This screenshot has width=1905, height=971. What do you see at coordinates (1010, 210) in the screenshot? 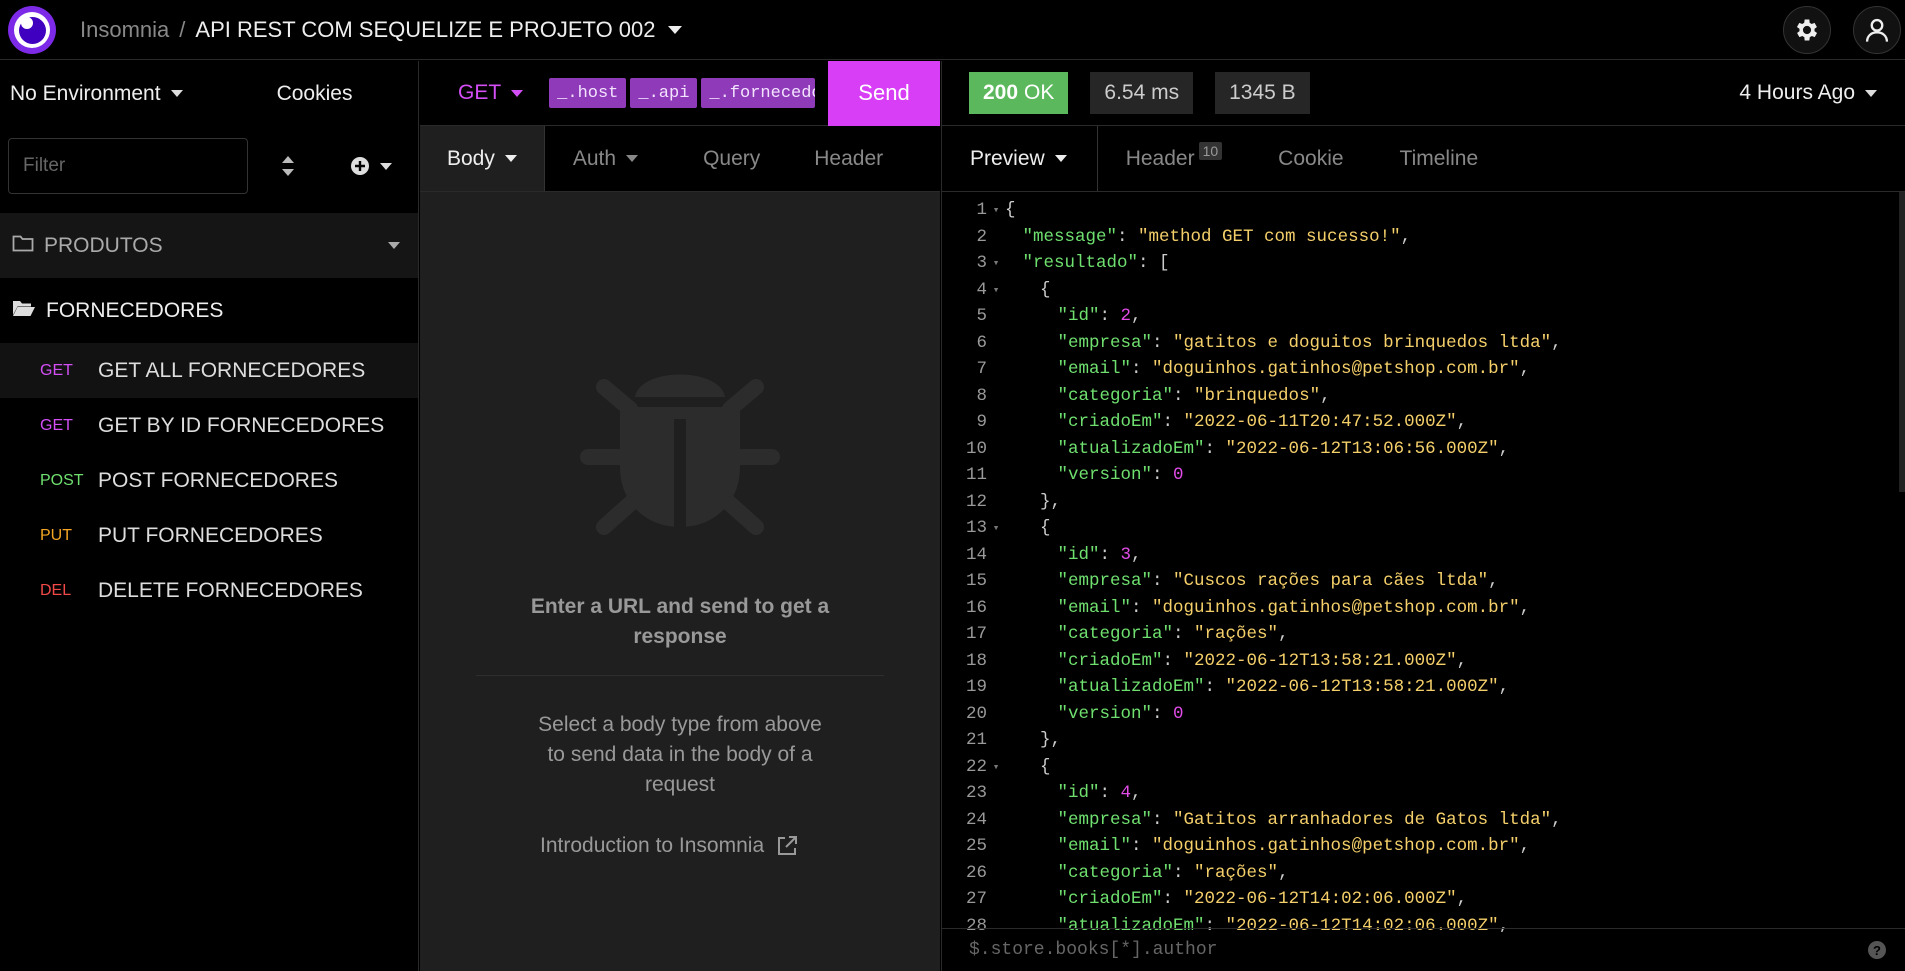
I see `json-punctuation: {` at bounding box center [1010, 210].